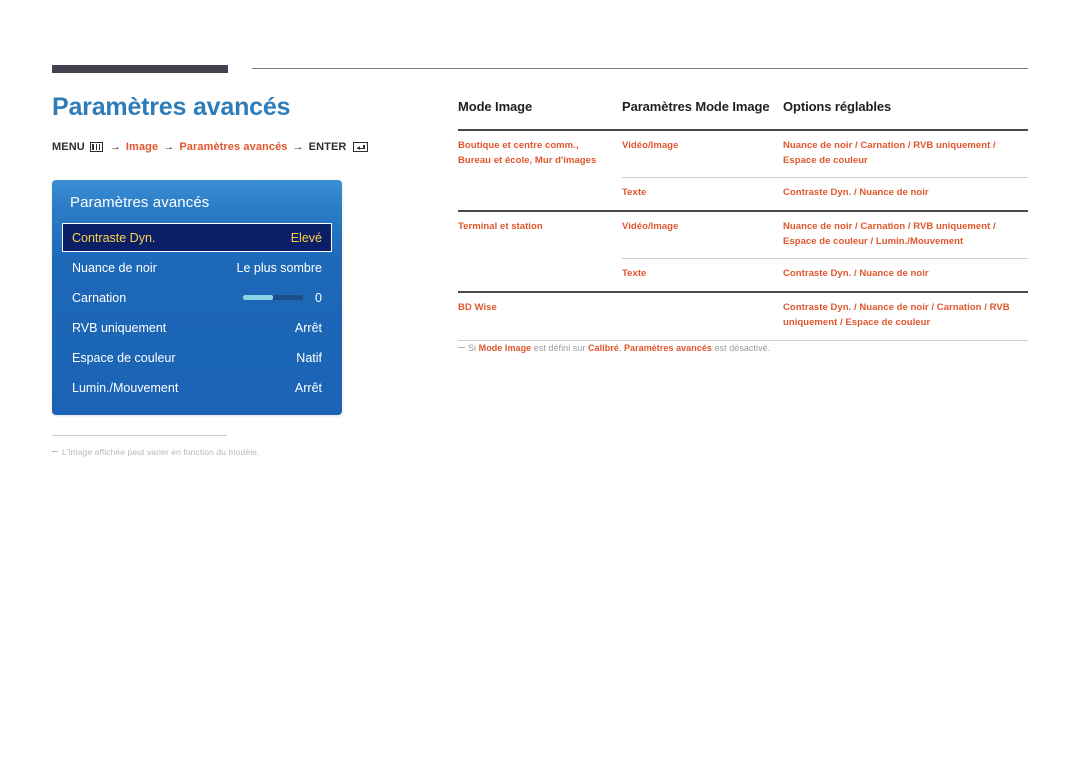 This screenshot has width=1080, height=763. What do you see at coordinates (603, 348) in the screenshot?
I see `table-footnote-b2: Calibré` at bounding box center [603, 348].